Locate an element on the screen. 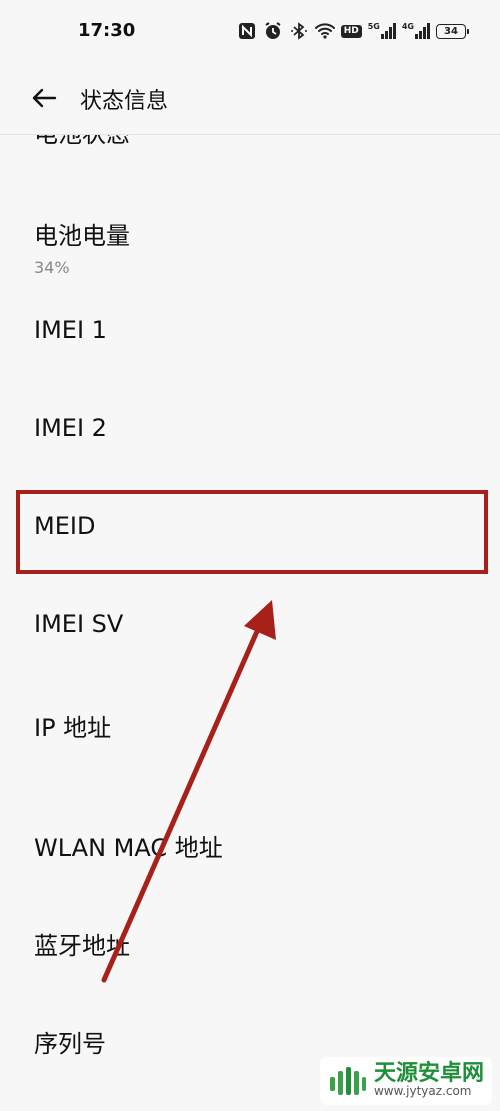  status-icons: HD 5G 4G 34 is located at coordinates (353, 31).